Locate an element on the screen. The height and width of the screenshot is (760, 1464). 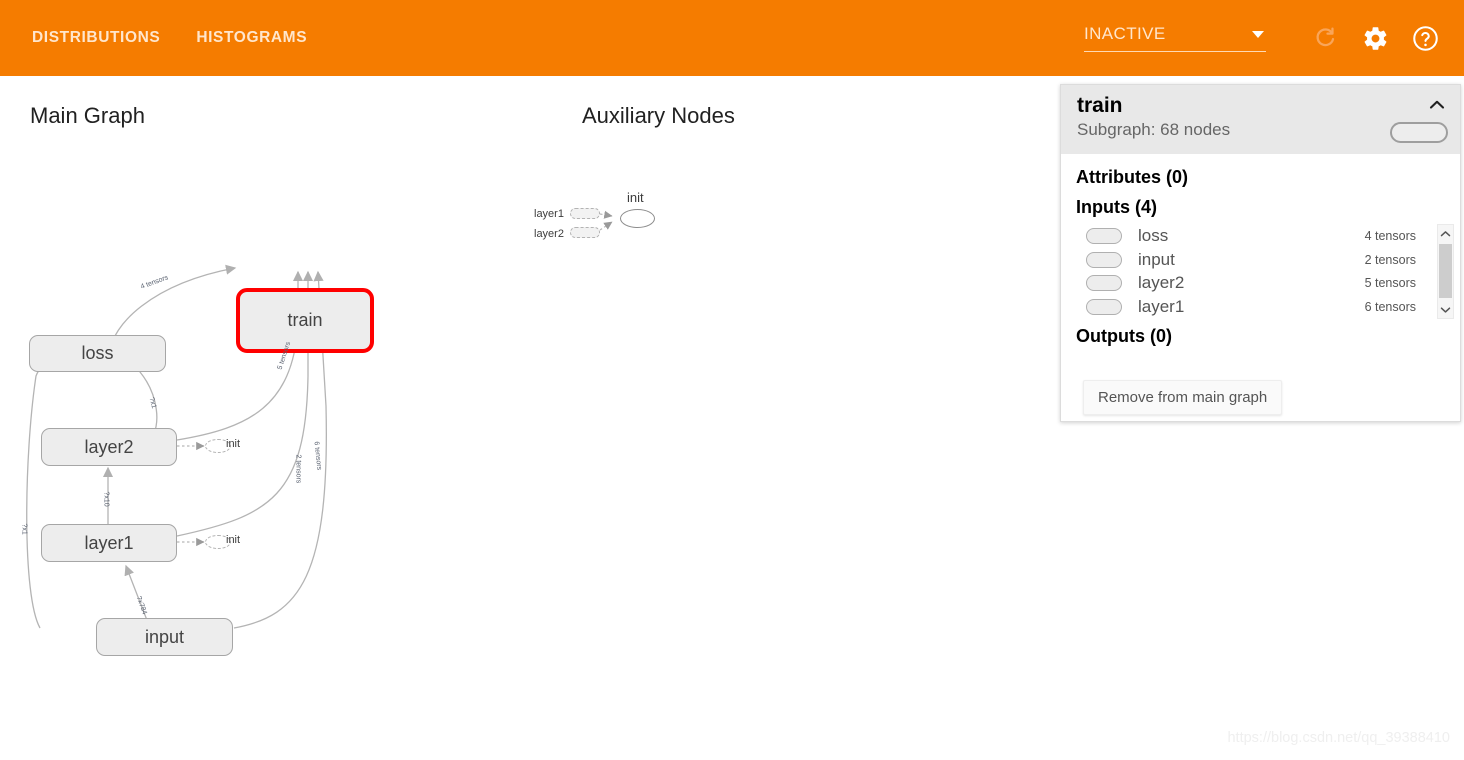
node-badge is located at coordinates (1419, 132).